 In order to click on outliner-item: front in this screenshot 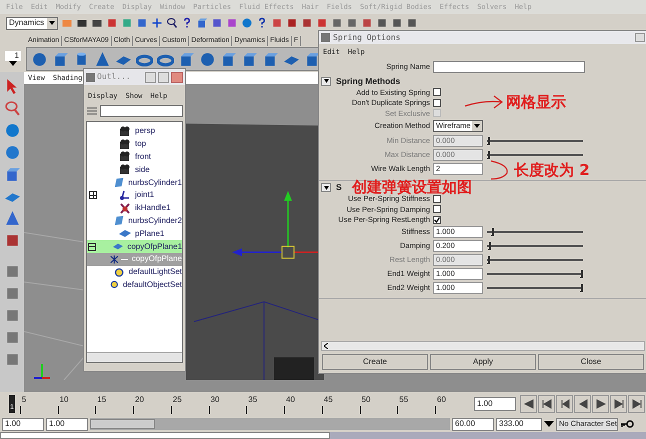, I will do `click(134, 157)`.